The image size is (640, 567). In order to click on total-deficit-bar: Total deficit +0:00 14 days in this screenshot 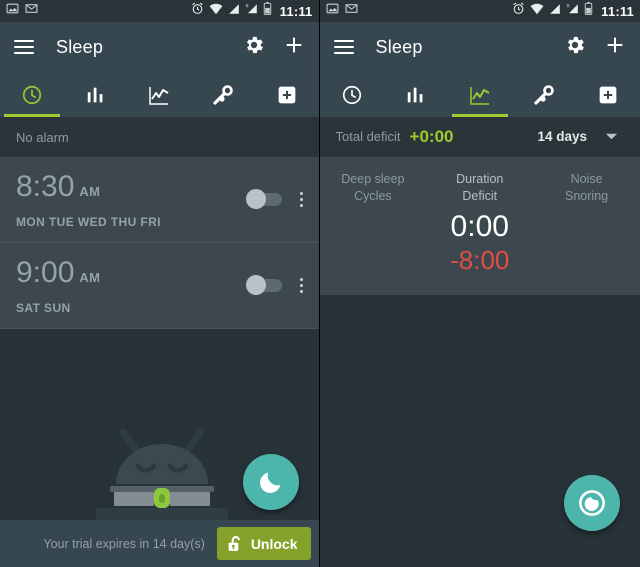, I will do `click(479, 137)`.